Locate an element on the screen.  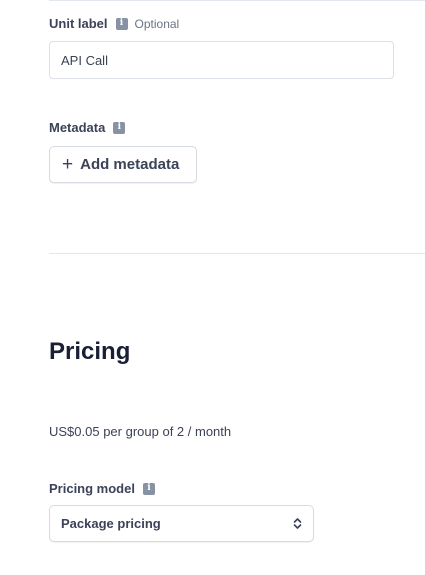
unit-label-input: API Call is located at coordinates (221, 60).